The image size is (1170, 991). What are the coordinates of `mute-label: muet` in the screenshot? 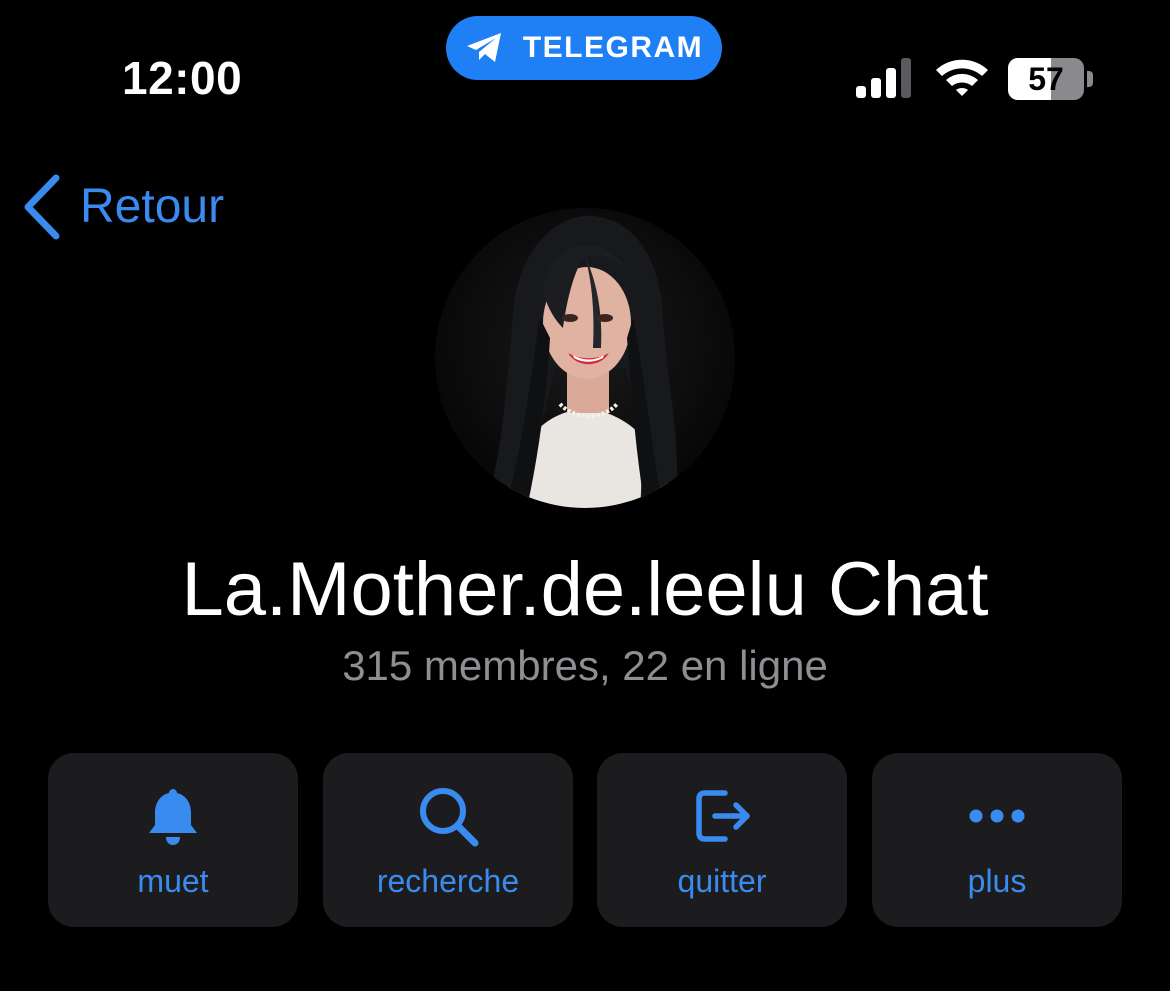 It's located at (173, 881).